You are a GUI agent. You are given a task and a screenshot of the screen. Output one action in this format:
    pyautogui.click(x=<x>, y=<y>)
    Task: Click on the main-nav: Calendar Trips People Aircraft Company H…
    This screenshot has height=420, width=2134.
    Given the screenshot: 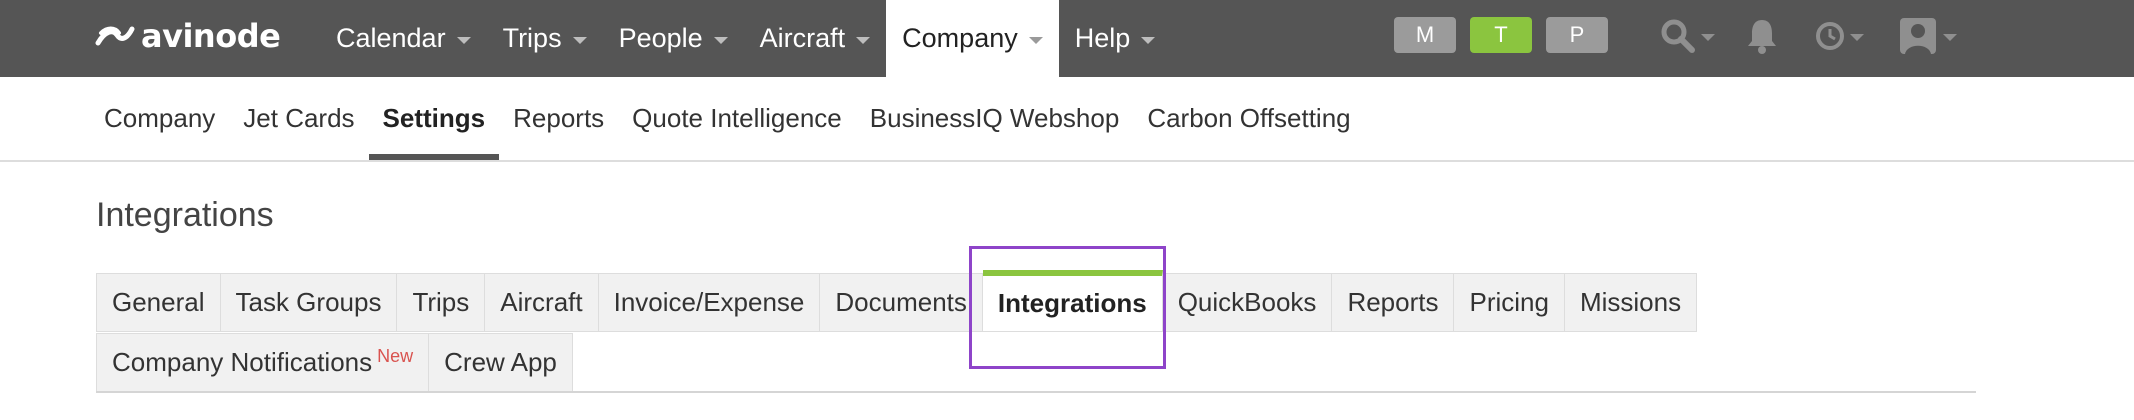 What is the action you would take?
    pyautogui.click(x=745, y=38)
    